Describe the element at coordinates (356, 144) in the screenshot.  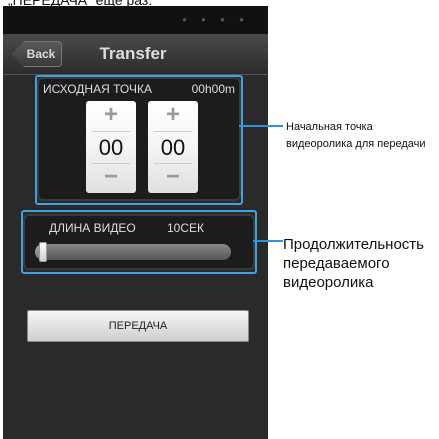
I see `callout-line-text: видеоролика для передачи` at that location.